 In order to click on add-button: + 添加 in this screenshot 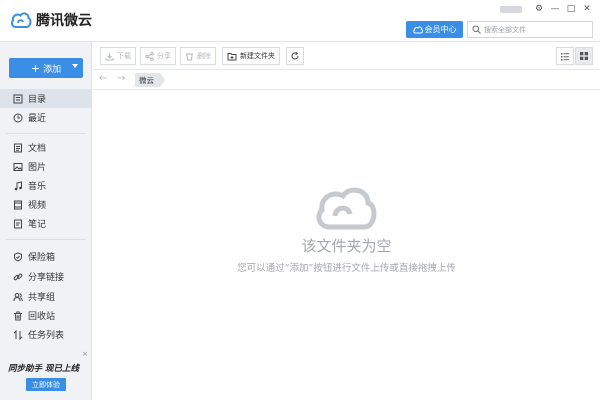, I will do `click(46, 68)`.